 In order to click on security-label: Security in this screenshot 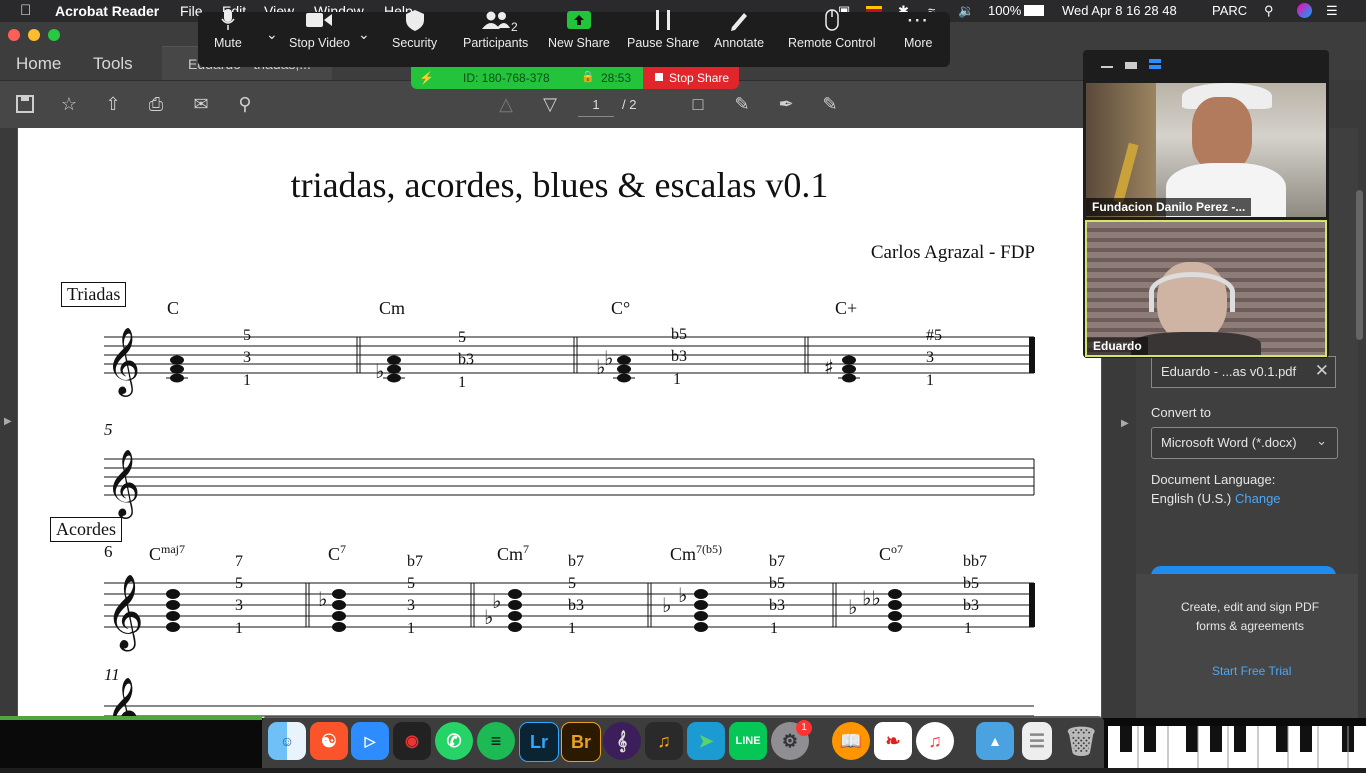, I will do `click(415, 43)`.